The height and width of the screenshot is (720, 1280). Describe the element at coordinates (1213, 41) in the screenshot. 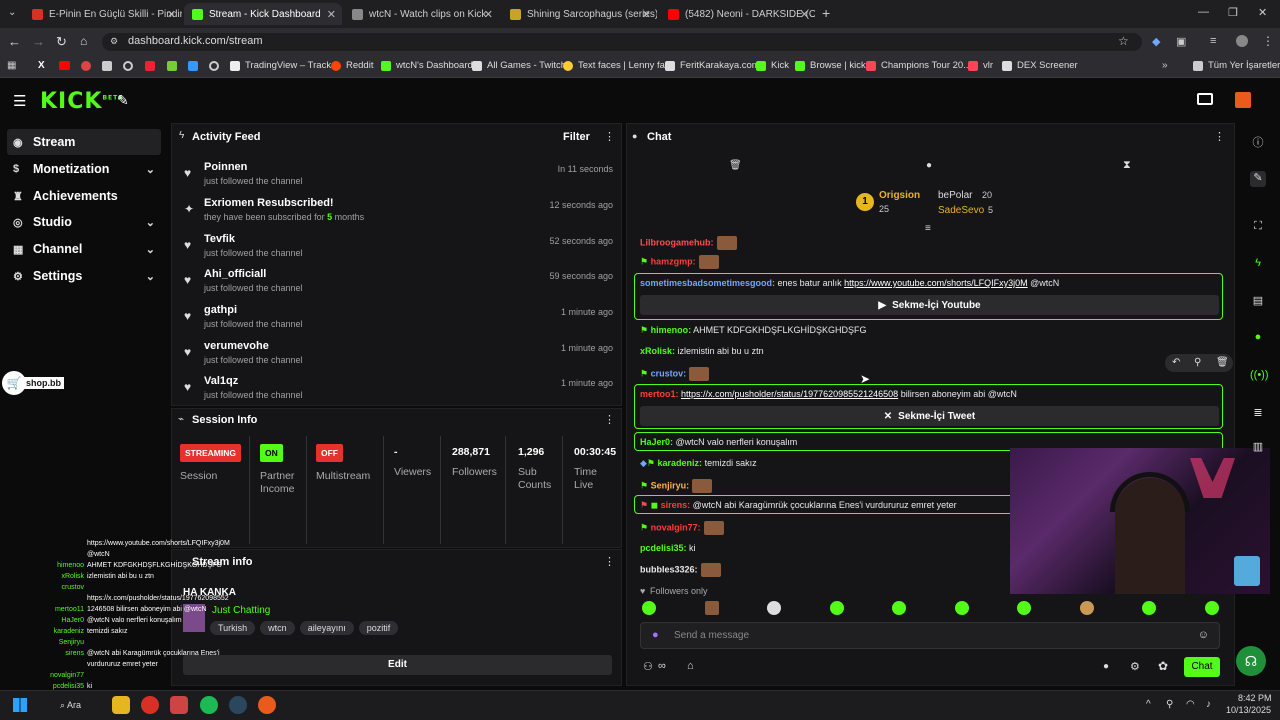

I see `media-icon: ≡` at that location.